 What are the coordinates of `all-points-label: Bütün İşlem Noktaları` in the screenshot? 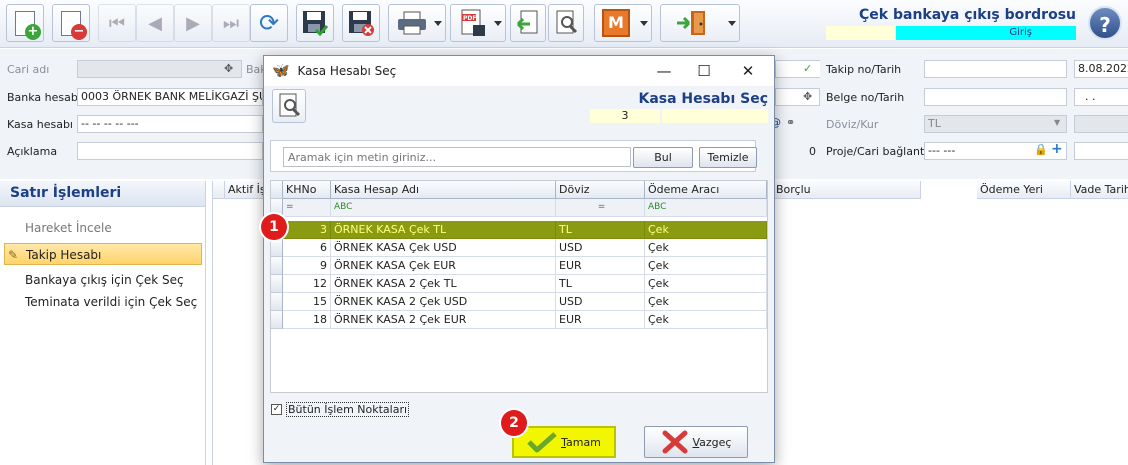 It's located at (348, 409).